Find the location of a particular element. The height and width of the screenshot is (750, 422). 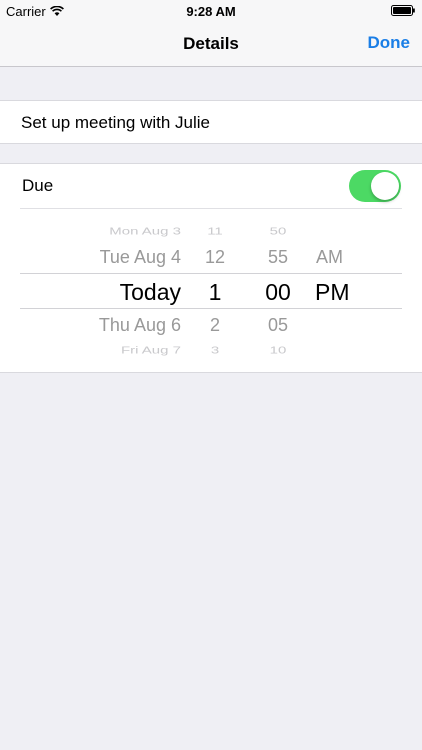

picker-date-option: Thu Aug 6 is located at coordinates (140, 325).